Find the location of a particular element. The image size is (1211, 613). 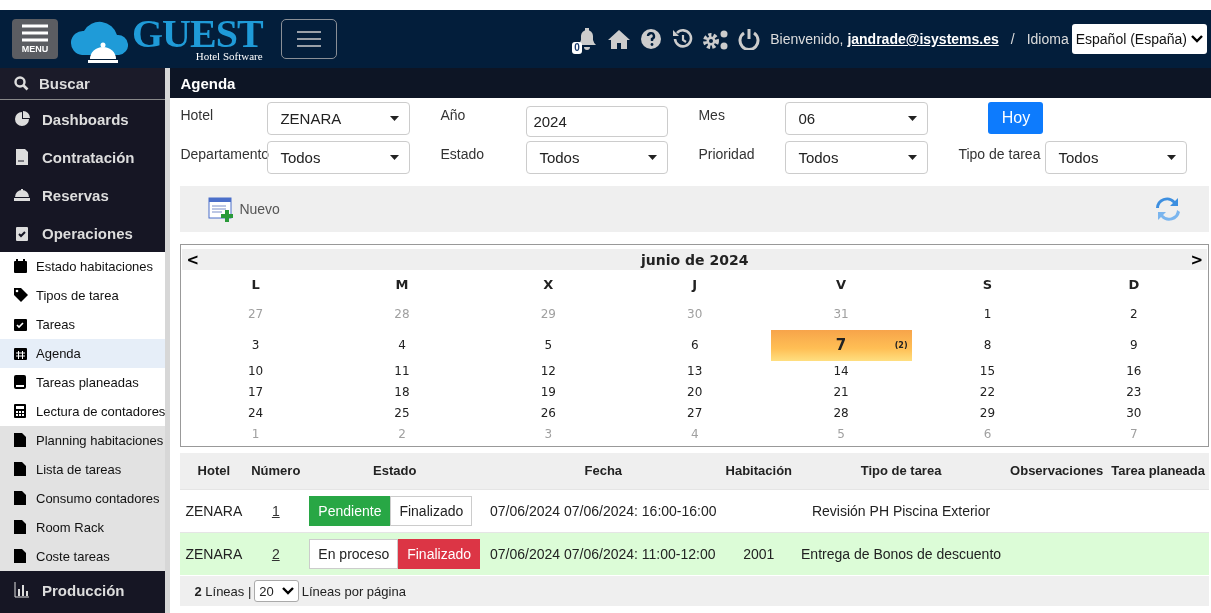

calendar-day: 29 is located at coordinates (987, 413).